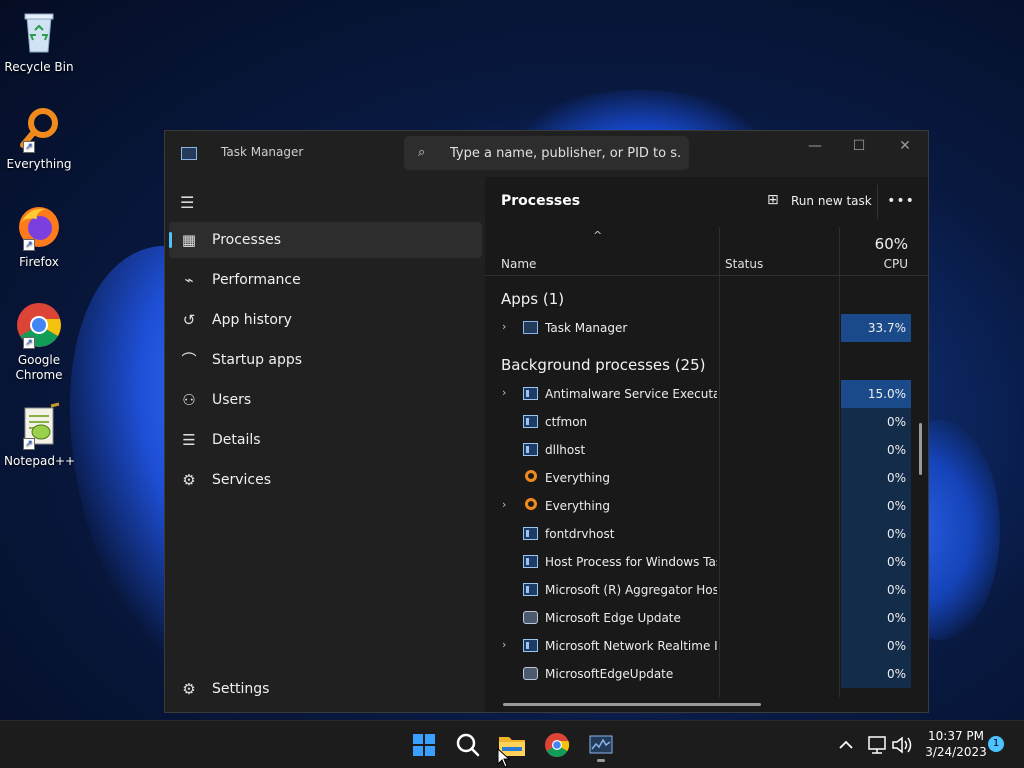  What do you see at coordinates (859, 146) in the screenshot?
I see `maximize-button: ☐` at bounding box center [859, 146].